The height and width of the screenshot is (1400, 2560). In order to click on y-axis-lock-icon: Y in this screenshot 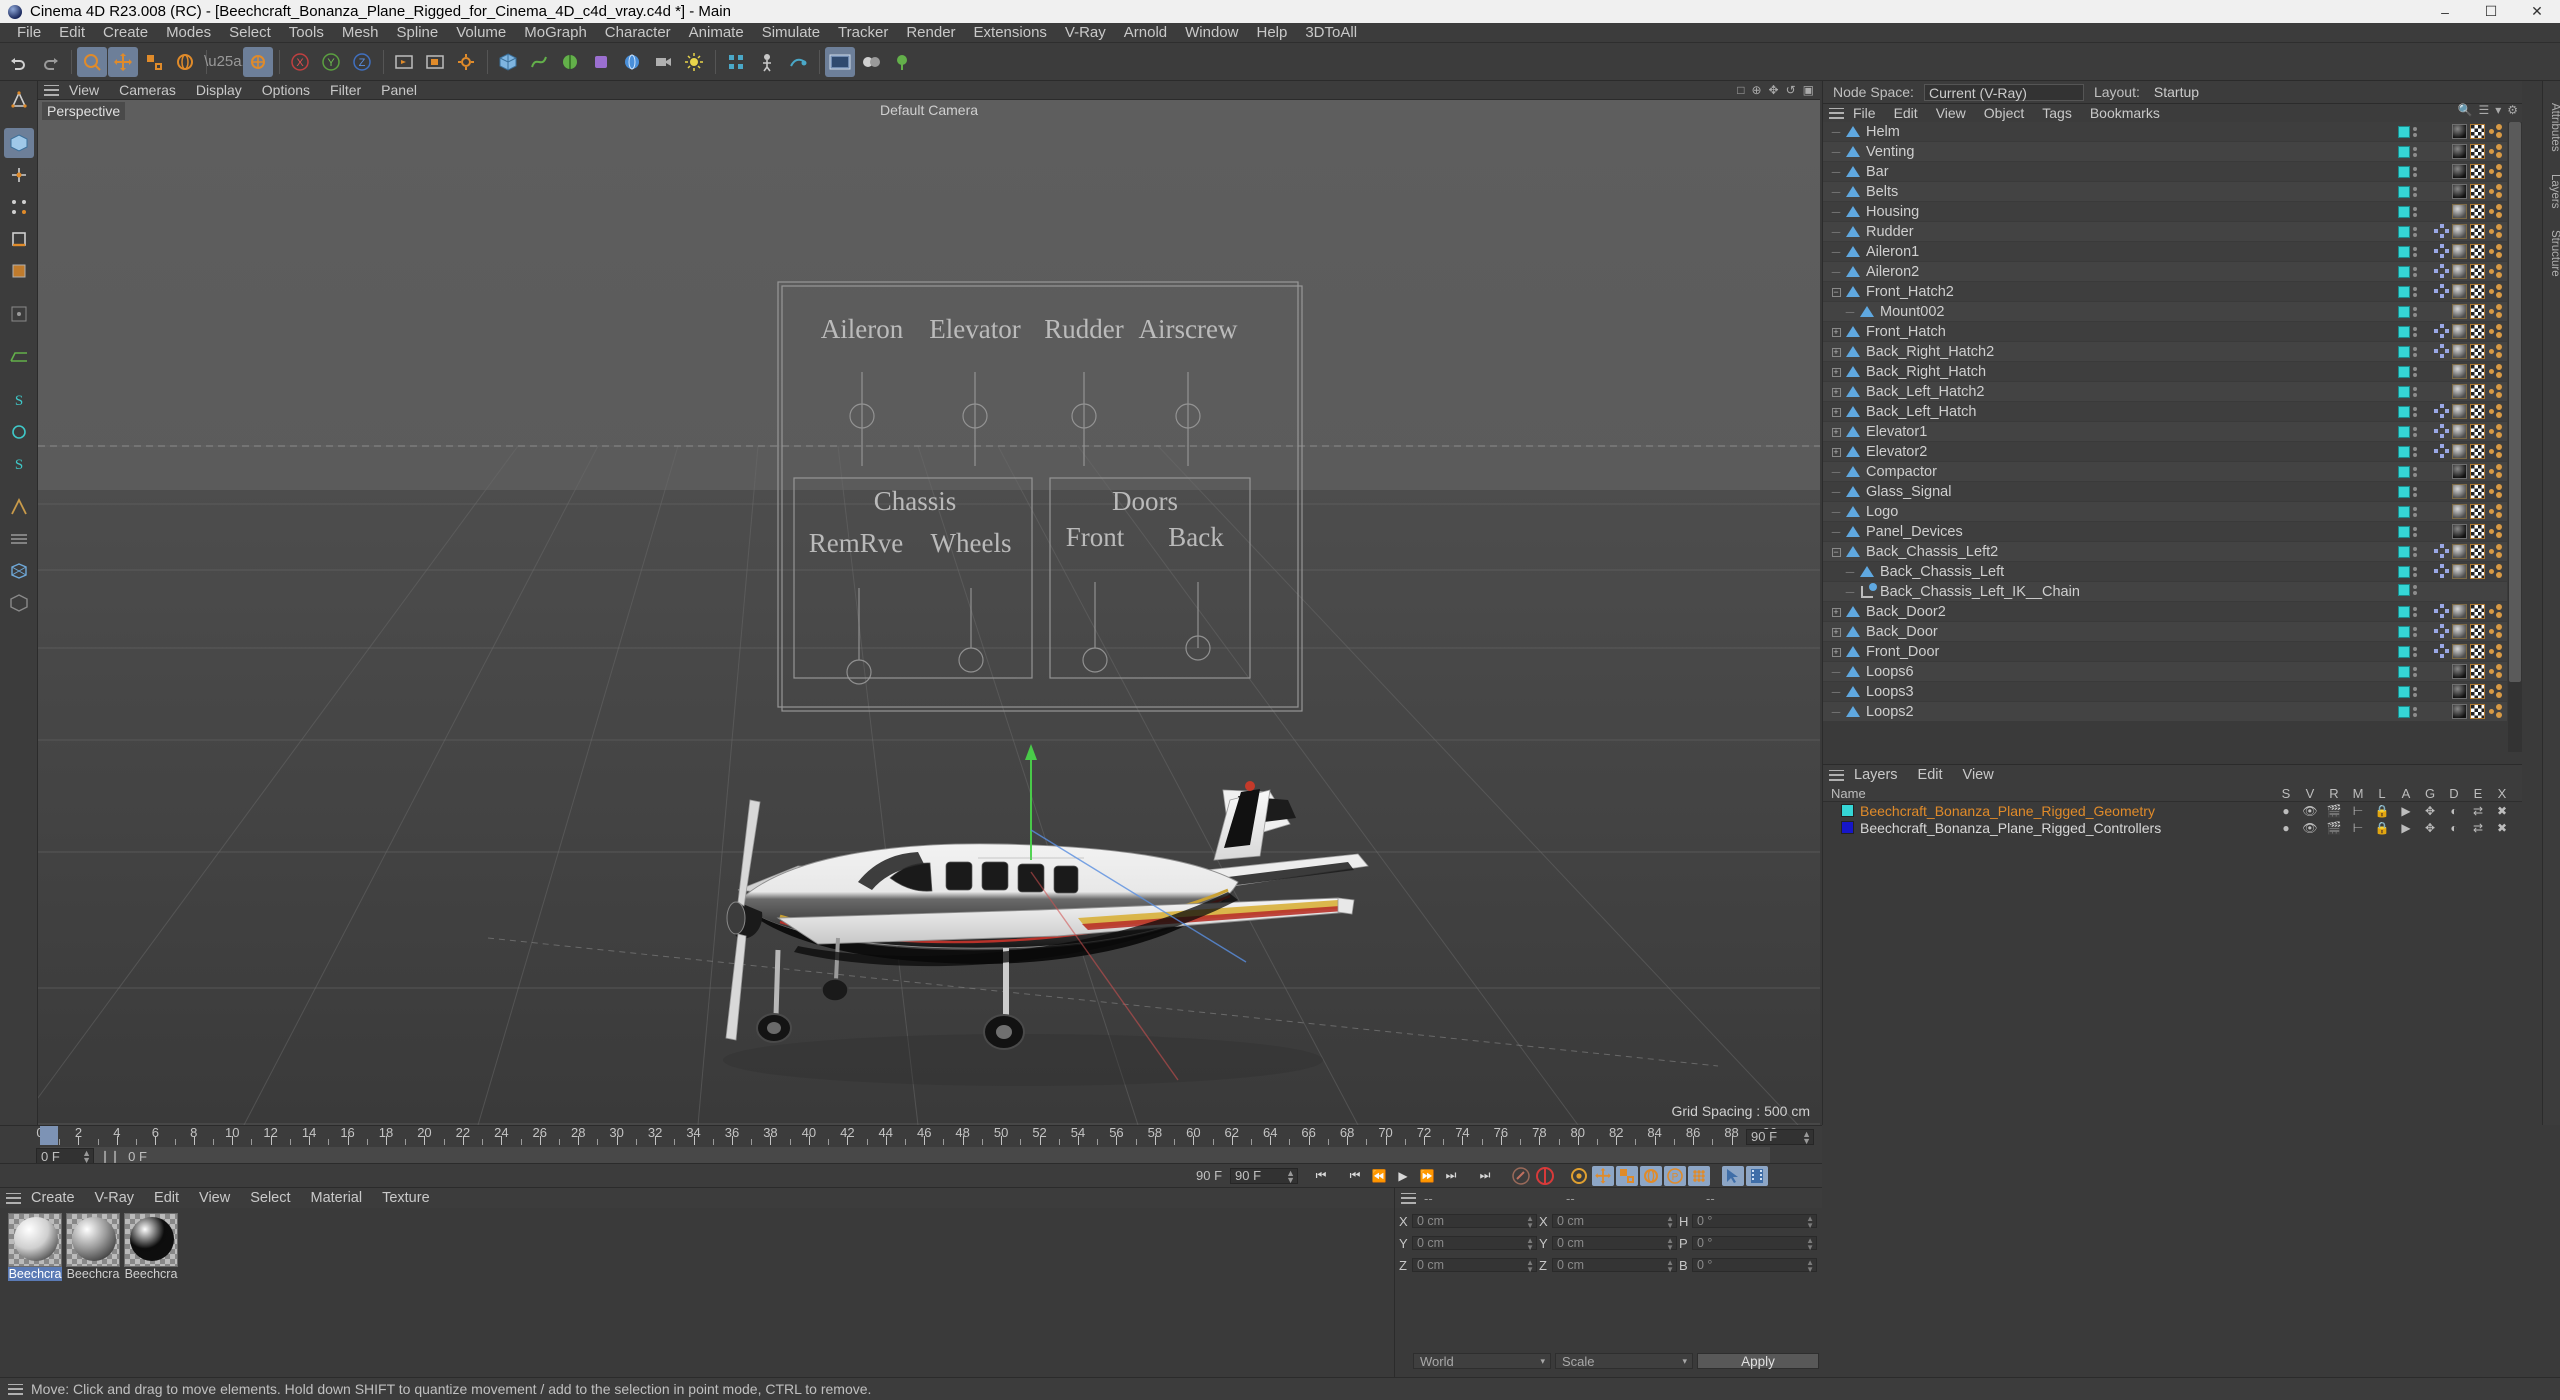, I will do `click(331, 62)`.